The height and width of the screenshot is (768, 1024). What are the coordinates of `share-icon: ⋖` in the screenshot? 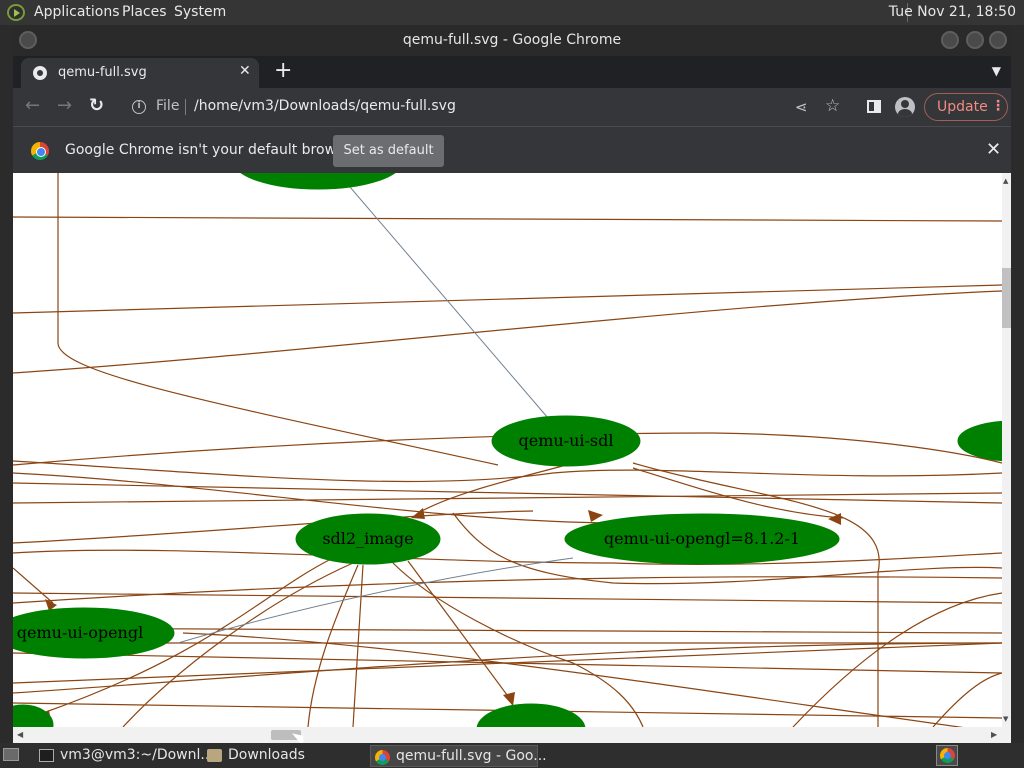 It's located at (801, 107).